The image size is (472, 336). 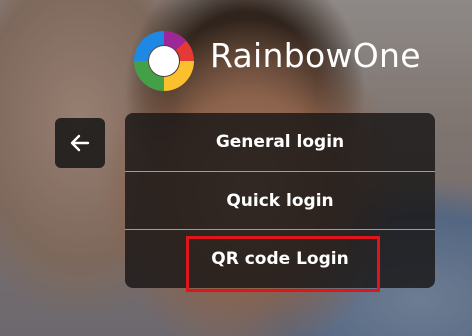 I want to click on quick-login-button: Quick login, so click(x=280, y=200).